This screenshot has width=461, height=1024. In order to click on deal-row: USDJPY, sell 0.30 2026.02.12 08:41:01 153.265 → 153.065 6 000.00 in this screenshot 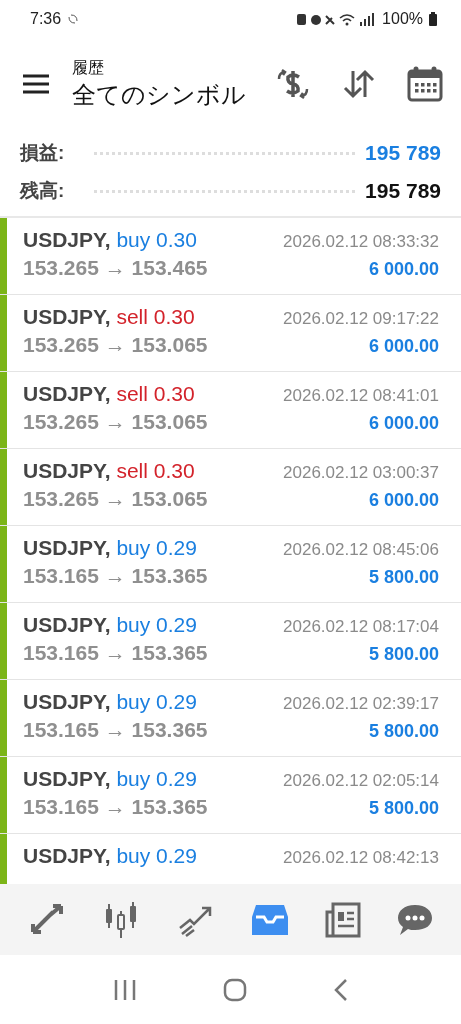, I will do `click(230, 410)`.